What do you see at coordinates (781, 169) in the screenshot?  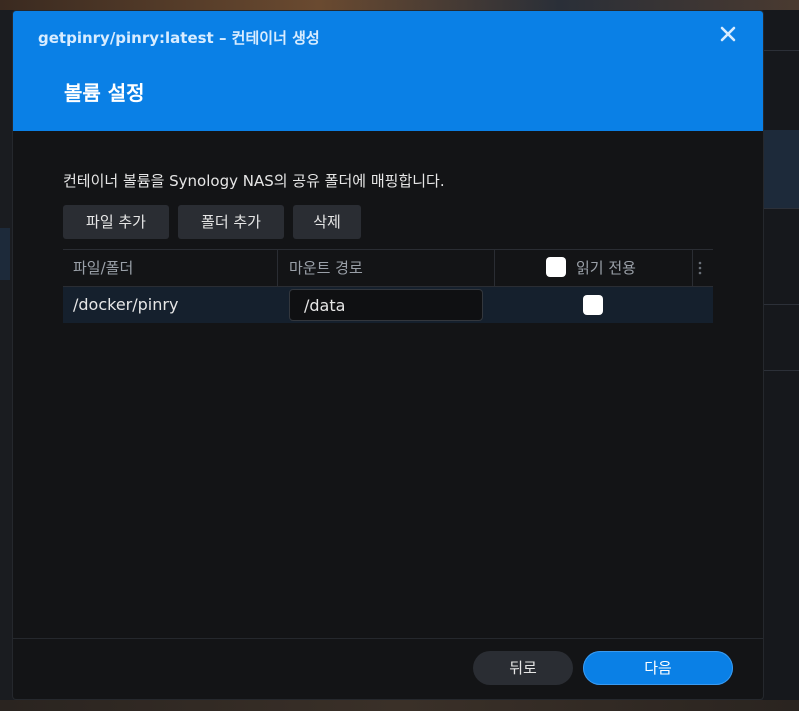 I see `background-right-highlight` at bounding box center [781, 169].